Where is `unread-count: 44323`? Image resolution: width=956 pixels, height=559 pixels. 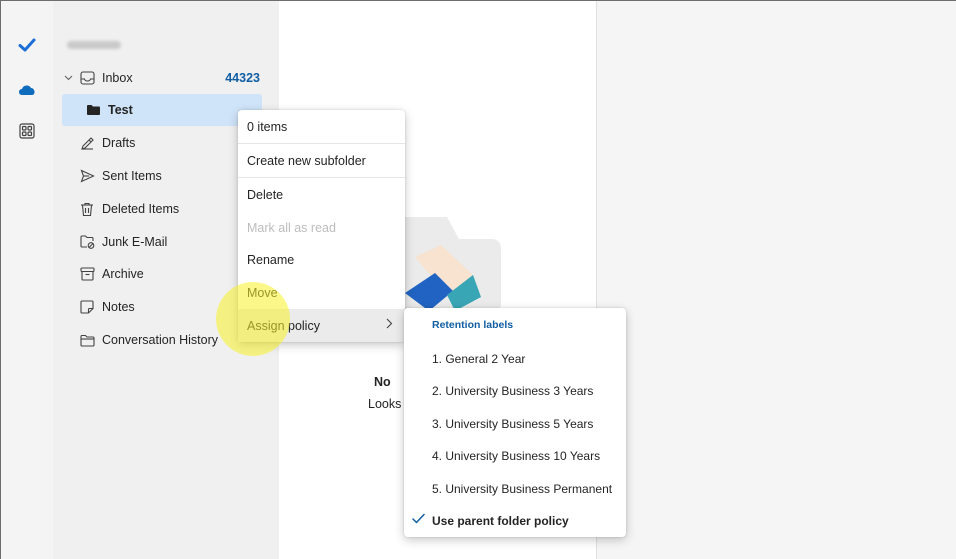 unread-count: 44323 is located at coordinates (242, 78).